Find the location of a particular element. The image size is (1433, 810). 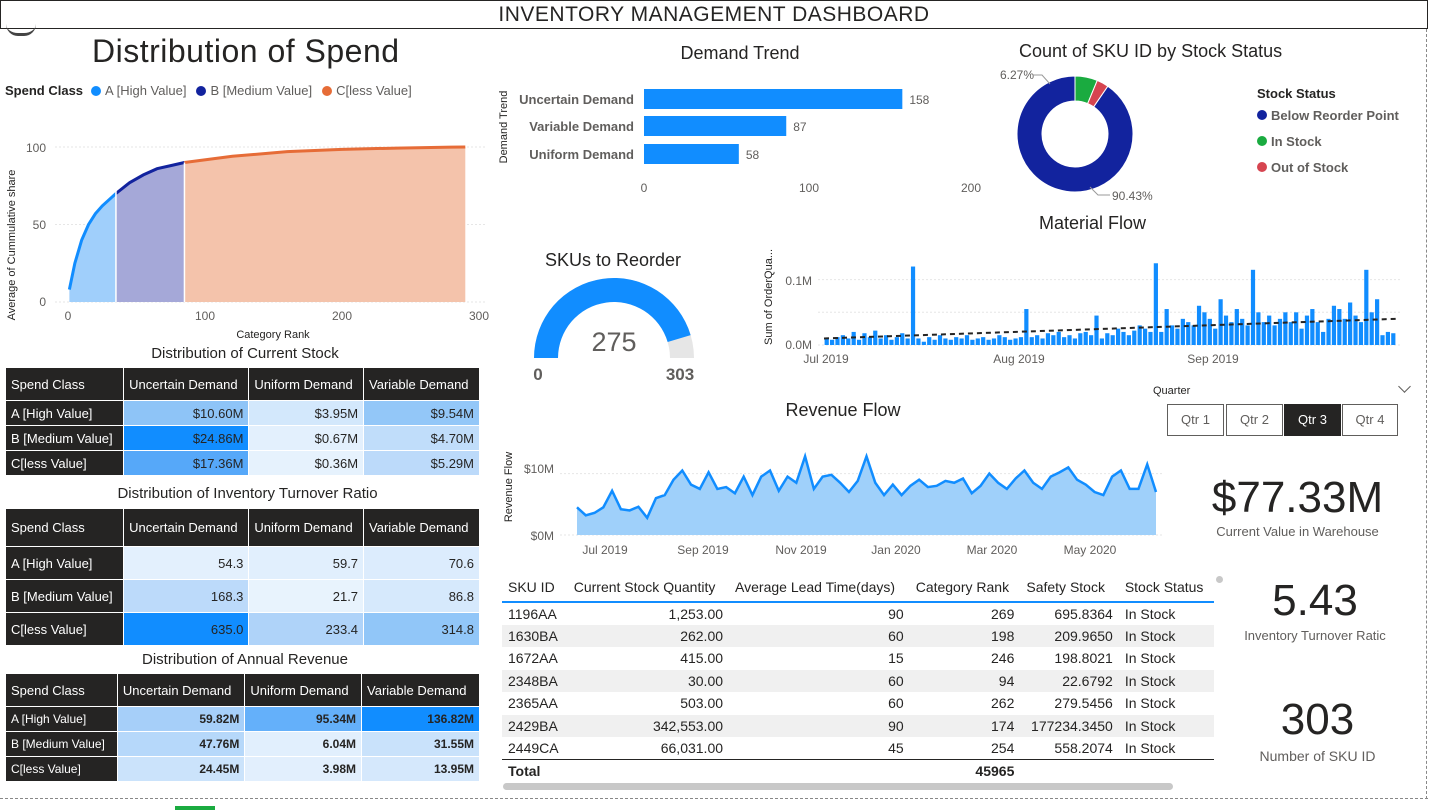

sku-header-leadtime: Average Lead Time(days) is located at coordinates (819, 587).